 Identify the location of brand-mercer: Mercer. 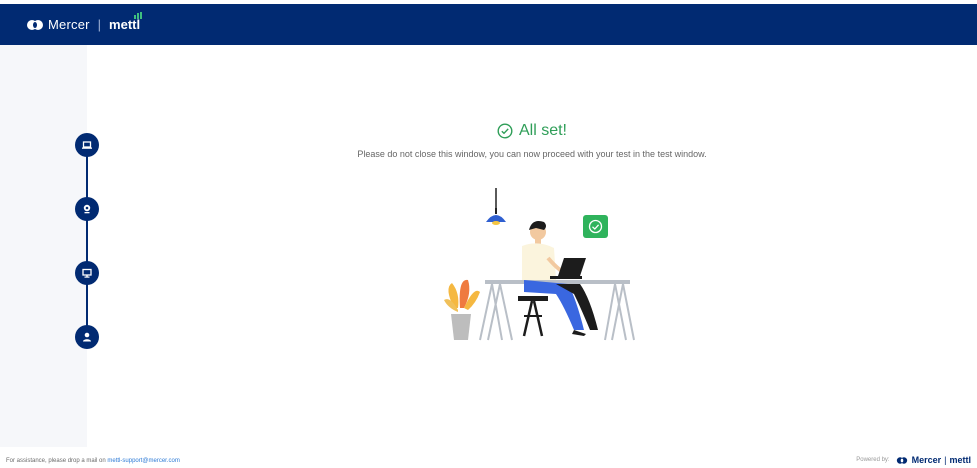
(69, 24).